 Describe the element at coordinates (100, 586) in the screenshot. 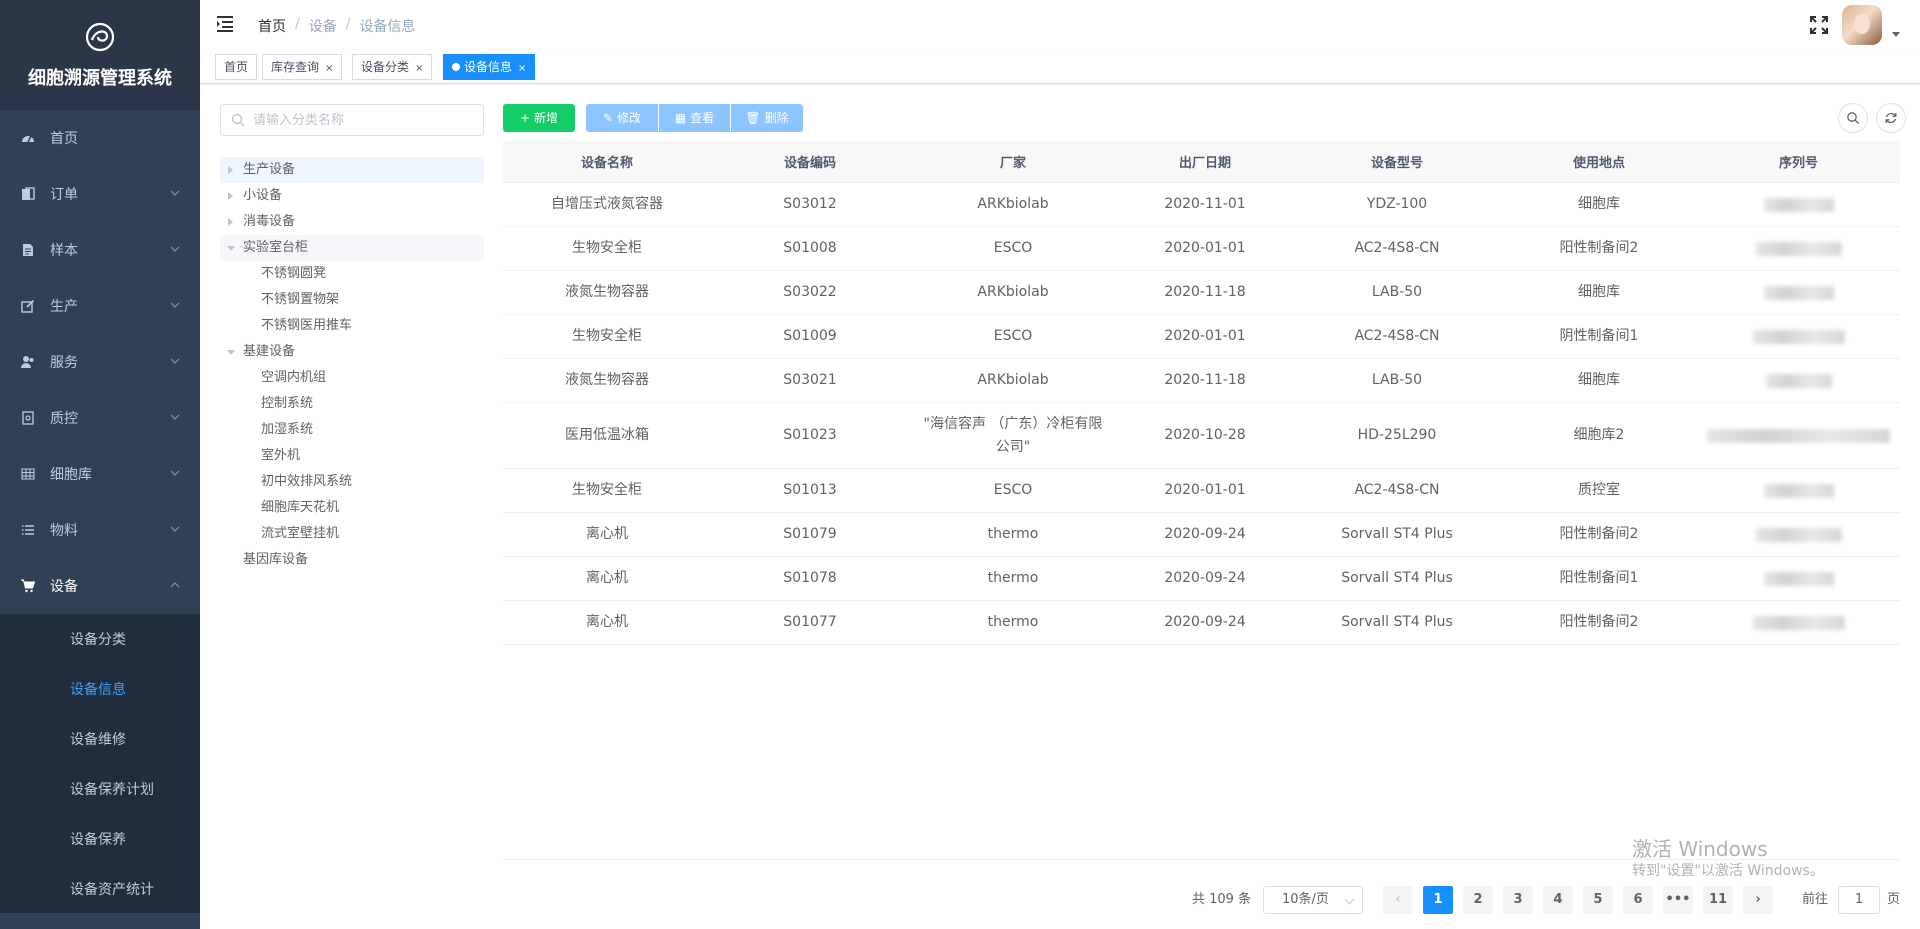

I see `sidebar-item-equipment: 设备` at that location.